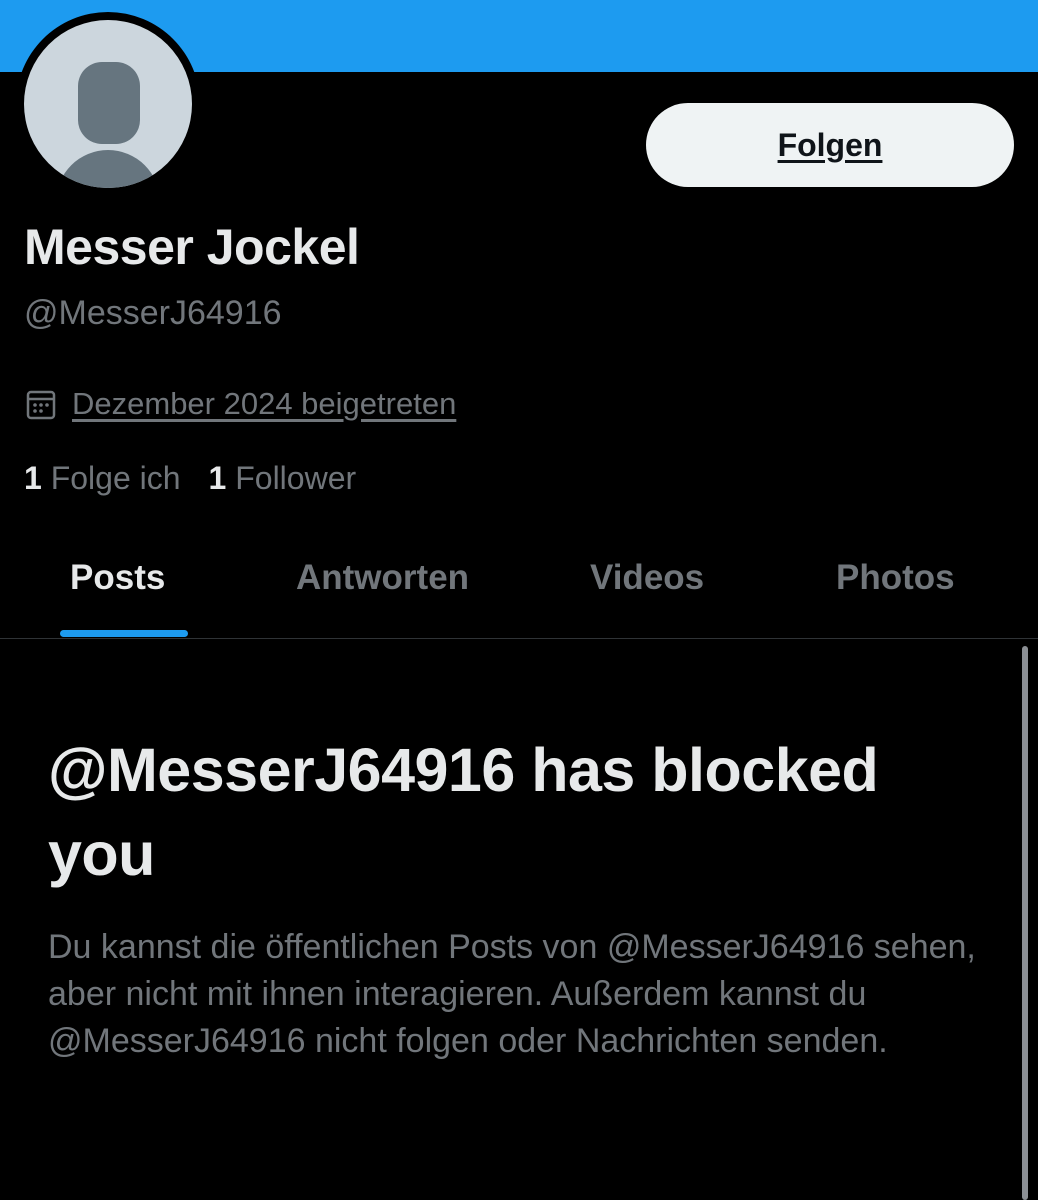 This screenshot has width=1038, height=1200. What do you see at coordinates (192, 247) in the screenshot?
I see `display-name: Messer Jockel` at bounding box center [192, 247].